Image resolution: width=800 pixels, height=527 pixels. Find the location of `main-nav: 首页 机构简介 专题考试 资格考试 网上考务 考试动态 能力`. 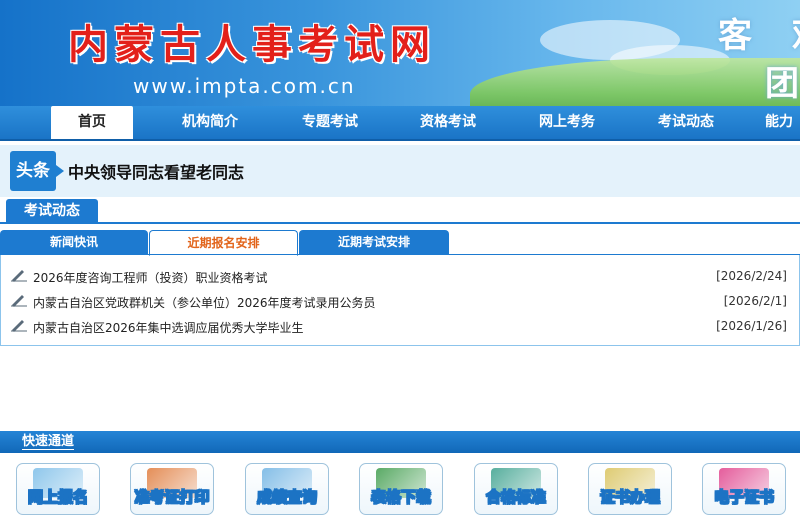

main-nav: 首页 机构简介 专题考试 资格考试 网上考务 考试动态 能力 is located at coordinates (400, 123).